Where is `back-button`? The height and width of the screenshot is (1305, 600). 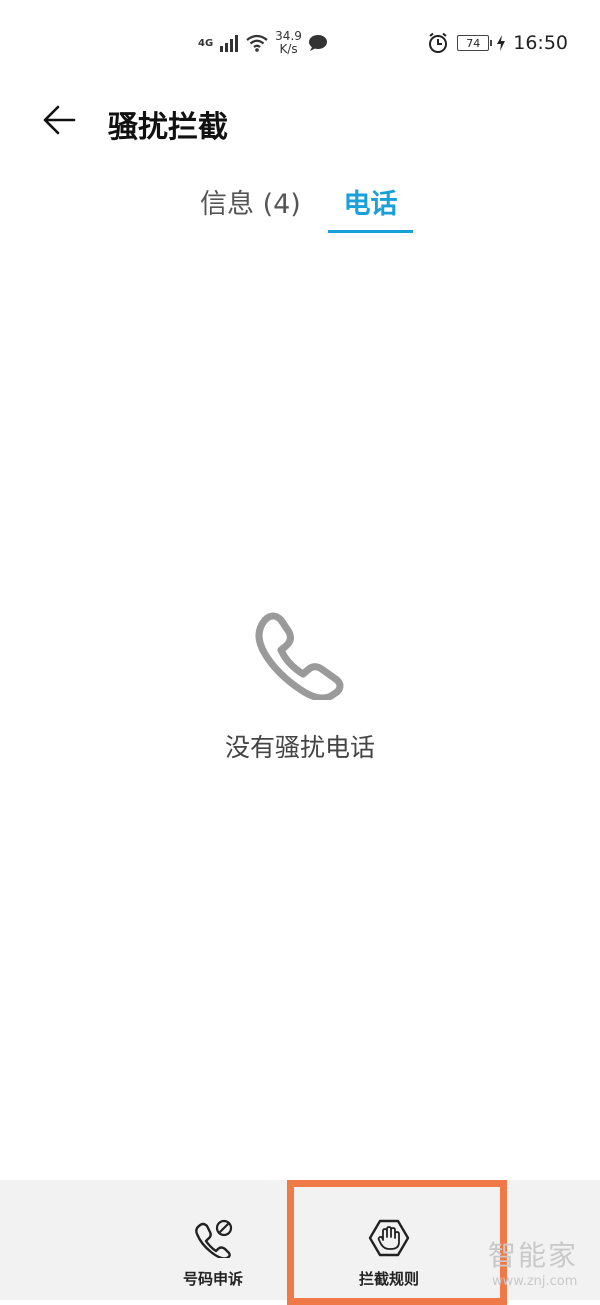 back-button is located at coordinates (60, 120).